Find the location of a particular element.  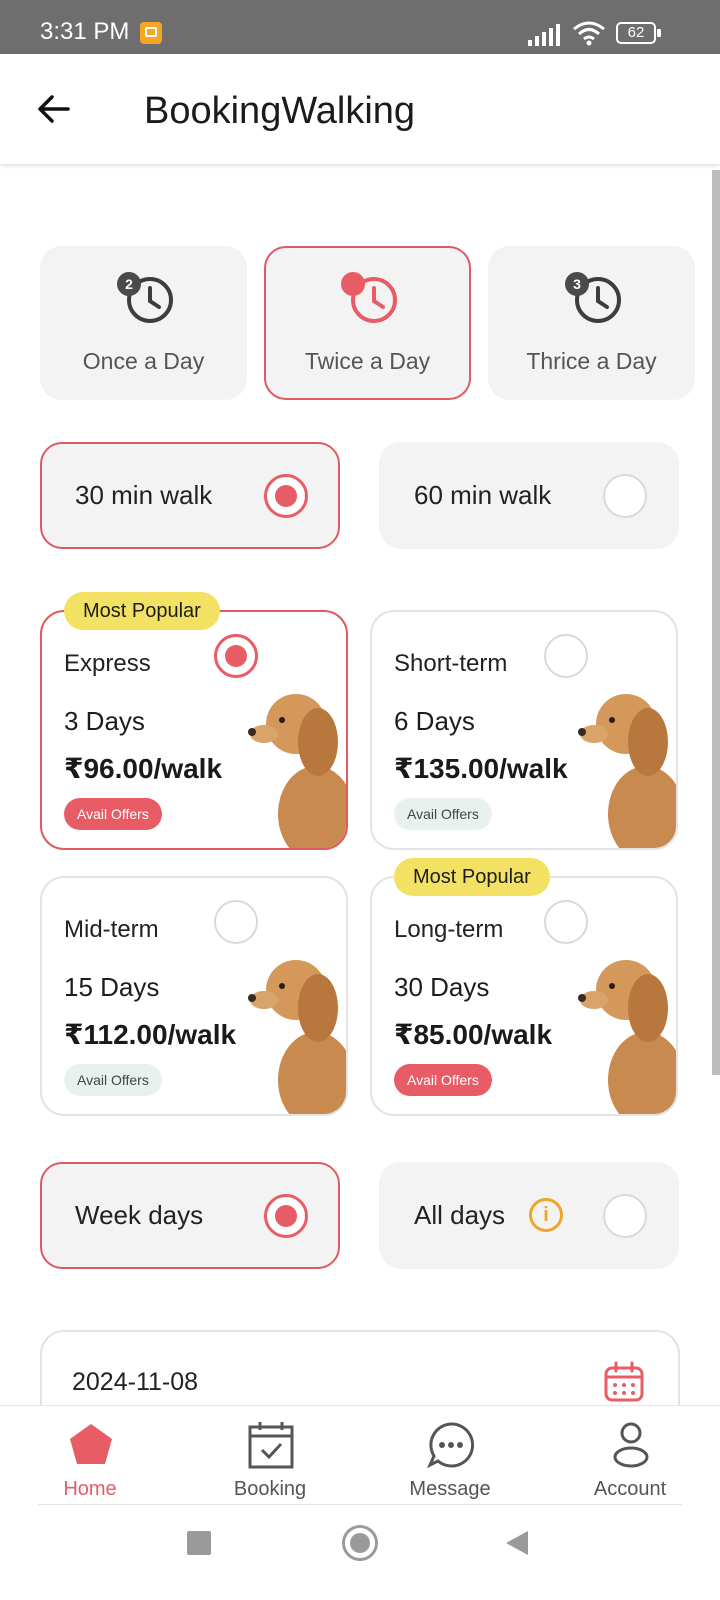

plan-days: 3 Days is located at coordinates (104, 721).